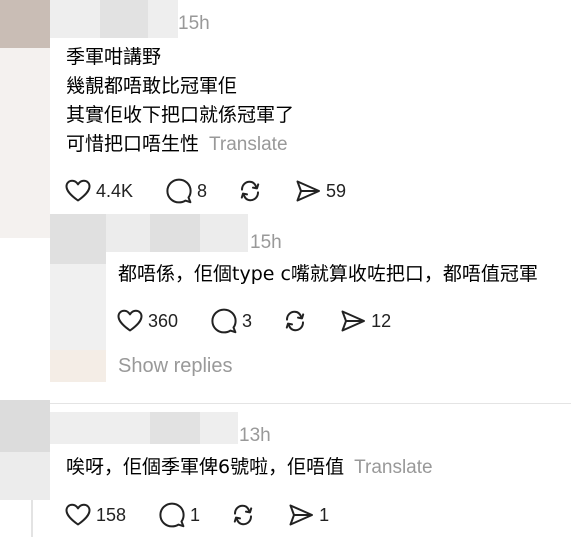  I want to click on comment-text-line: 其實佢收下把口就係冠軍了, so click(180, 115).